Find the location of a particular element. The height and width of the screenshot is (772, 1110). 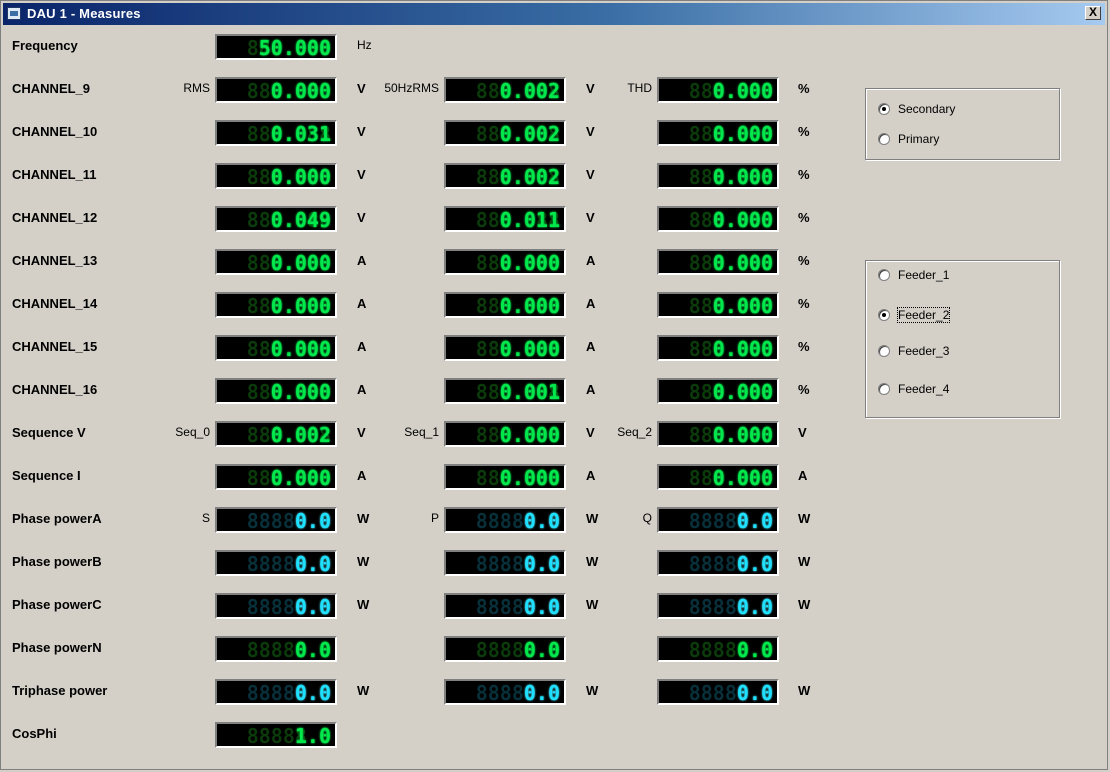

phase-powerb-unit-2: W is located at coordinates (804, 561).